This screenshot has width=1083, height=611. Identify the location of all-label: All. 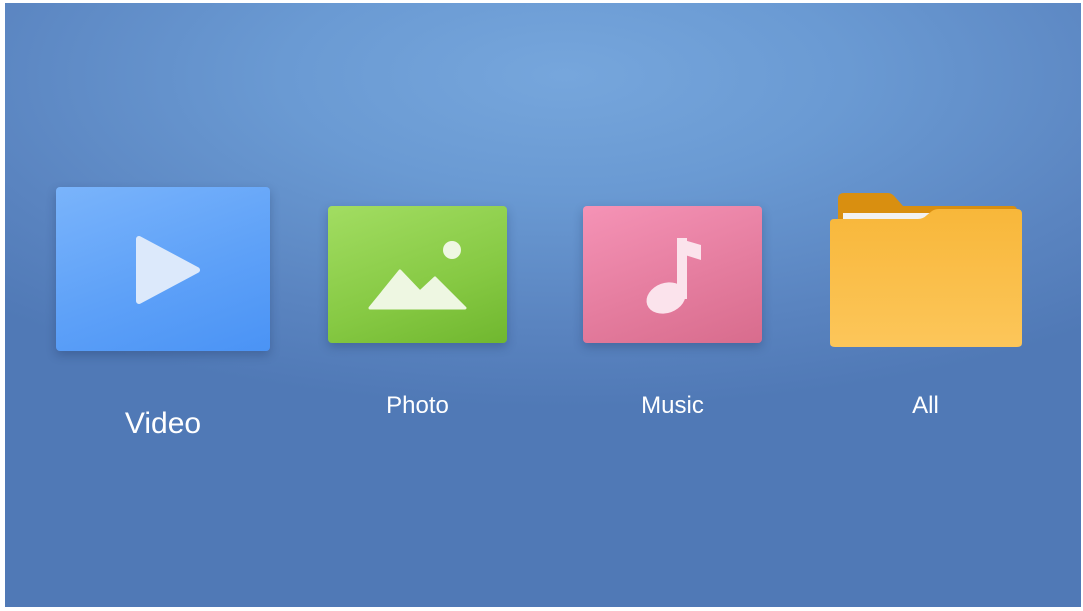
(925, 406).